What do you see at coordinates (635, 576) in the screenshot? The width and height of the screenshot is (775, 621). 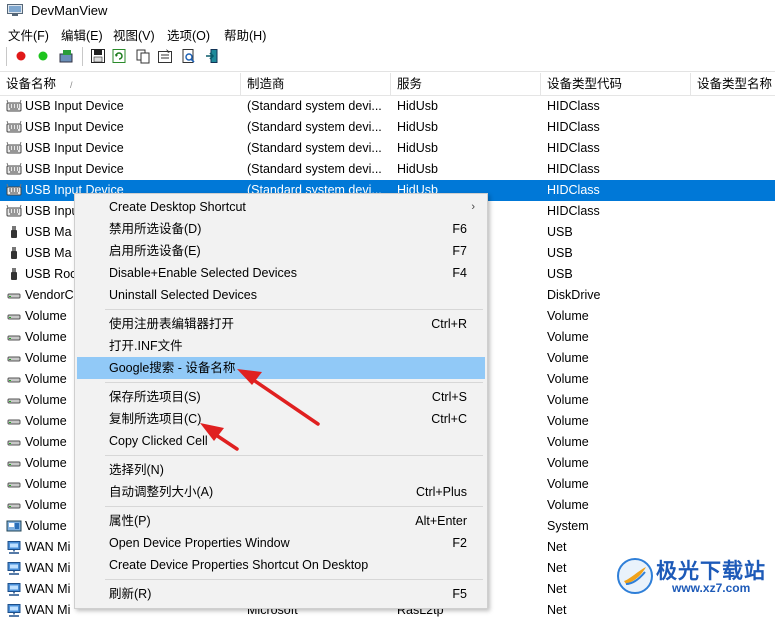 I see `watermark-logo-icon` at bounding box center [635, 576].